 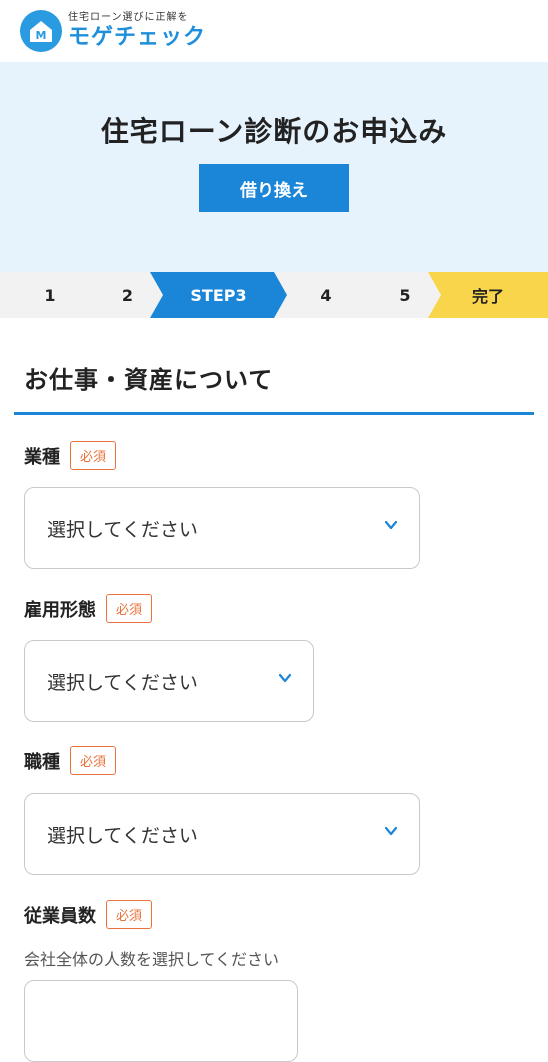 I want to click on industry-label-text: 業種, so click(x=42, y=457).